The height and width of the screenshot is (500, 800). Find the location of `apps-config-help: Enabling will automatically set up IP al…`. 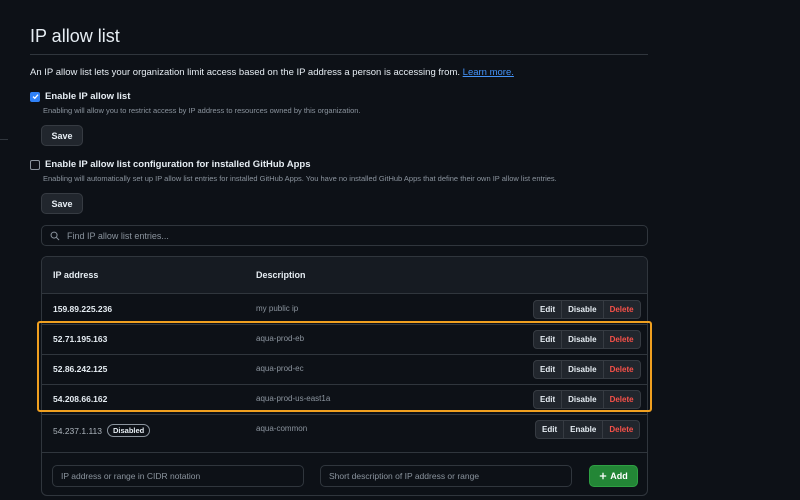

apps-config-help: Enabling will automatically set up IP al… is located at coordinates (300, 178).